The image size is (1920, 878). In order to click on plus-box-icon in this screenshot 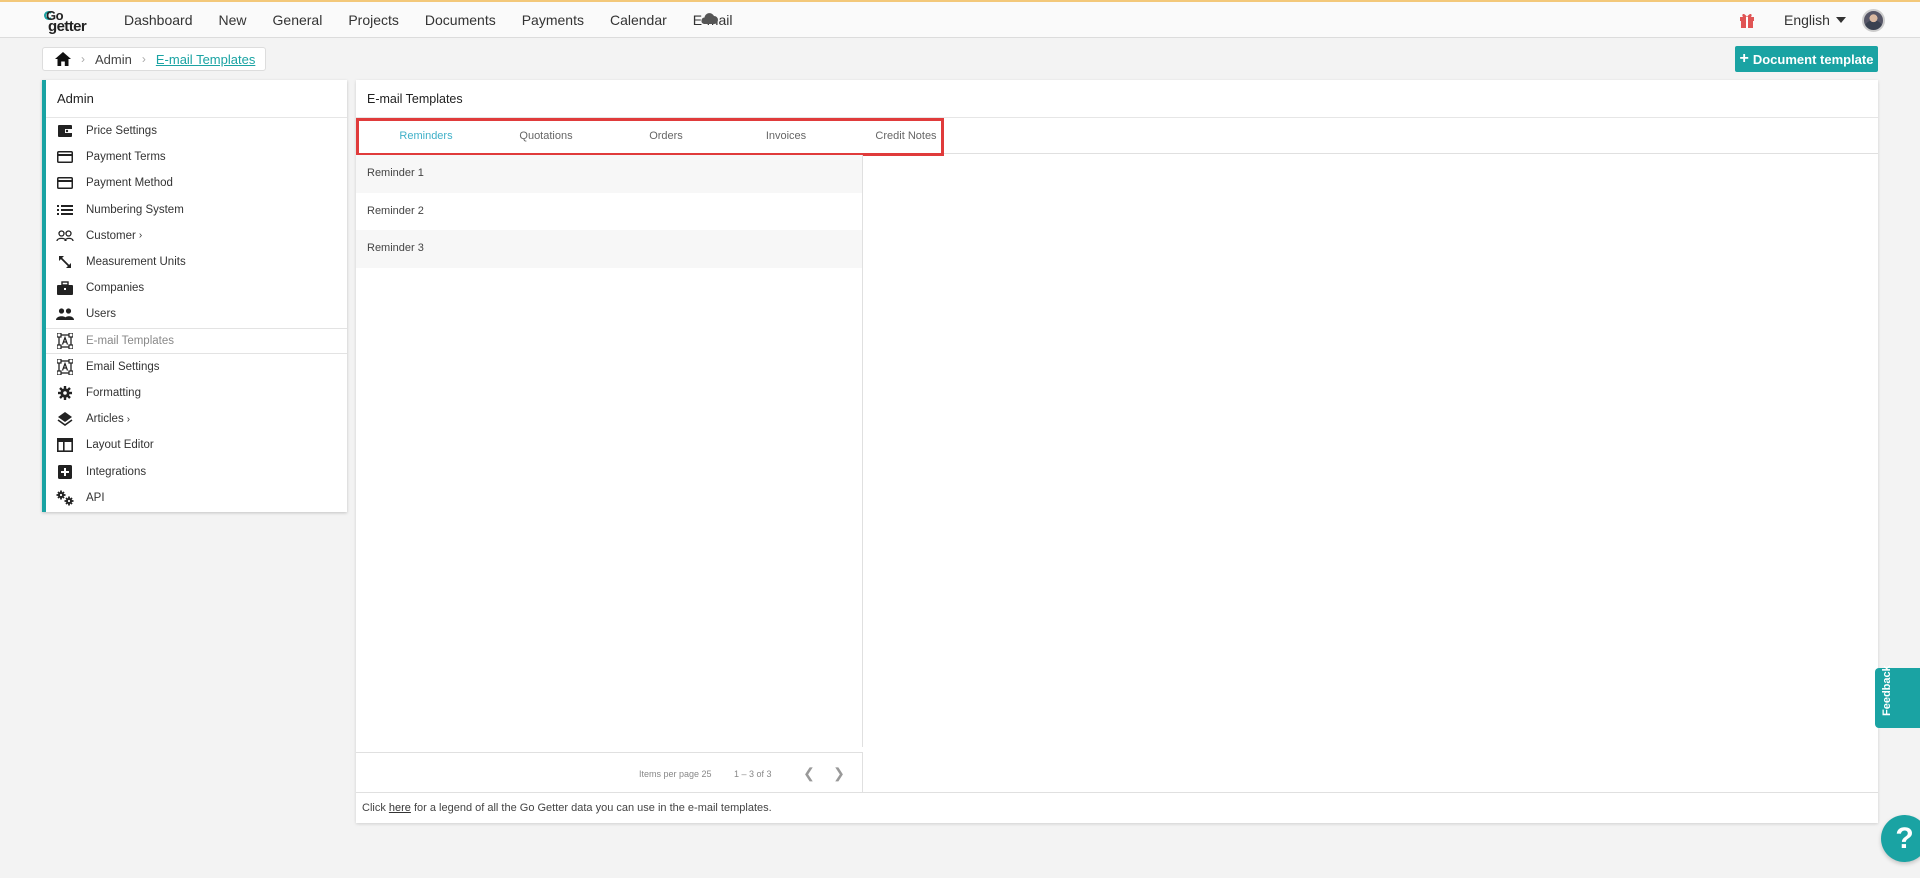, I will do `click(65, 472)`.